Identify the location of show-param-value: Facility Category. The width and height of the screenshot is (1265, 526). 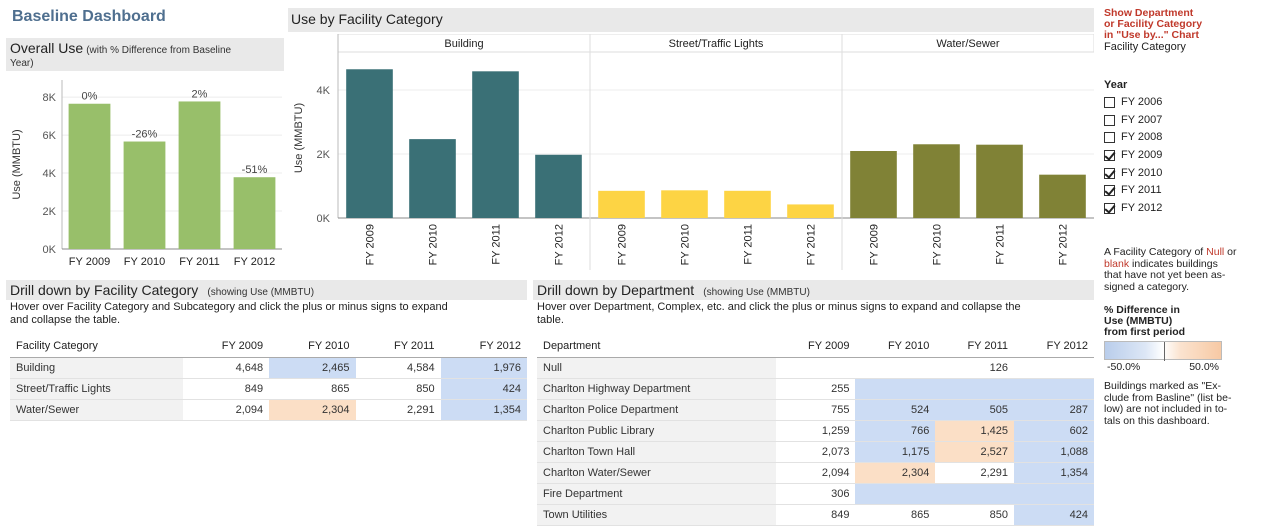
(1183, 47).